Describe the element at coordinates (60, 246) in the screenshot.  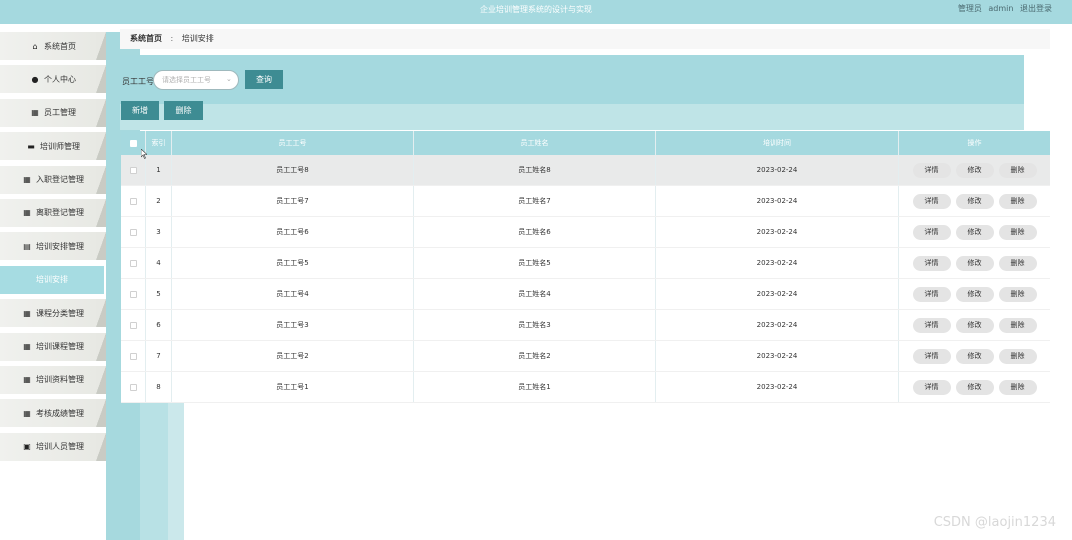
I see `sidebar-item-label: 培训安排管理` at that location.